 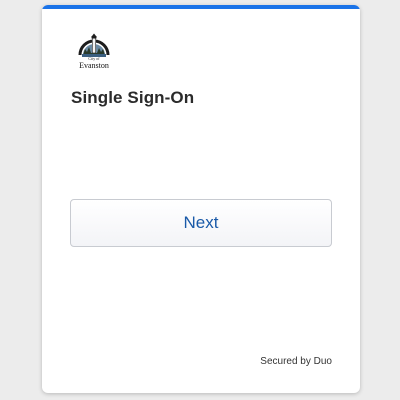 What do you see at coordinates (201, 223) in the screenshot?
I see `next-button: Next` at bounding box center [201, 223].